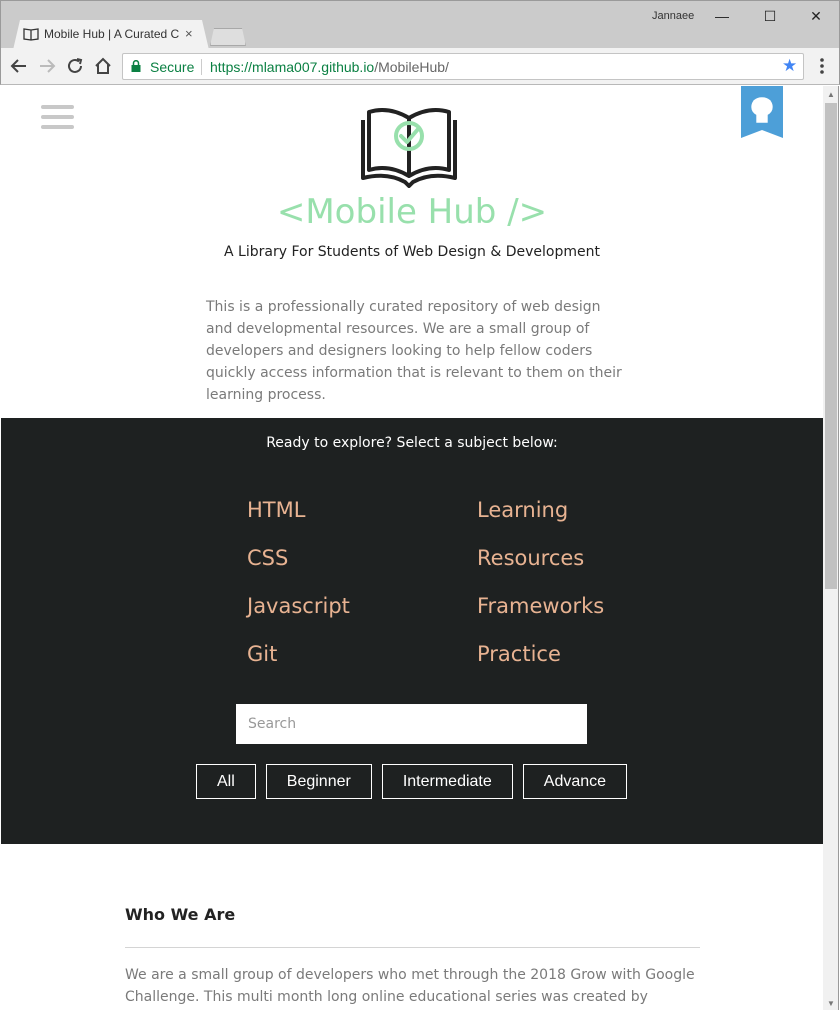 Image resolution: width=840 pixels, height=1010 pixels. What do you see at coordinates (409, 148) in the screenshot?
I see `open-book-logo-icon` at bounding box center [409, 148].